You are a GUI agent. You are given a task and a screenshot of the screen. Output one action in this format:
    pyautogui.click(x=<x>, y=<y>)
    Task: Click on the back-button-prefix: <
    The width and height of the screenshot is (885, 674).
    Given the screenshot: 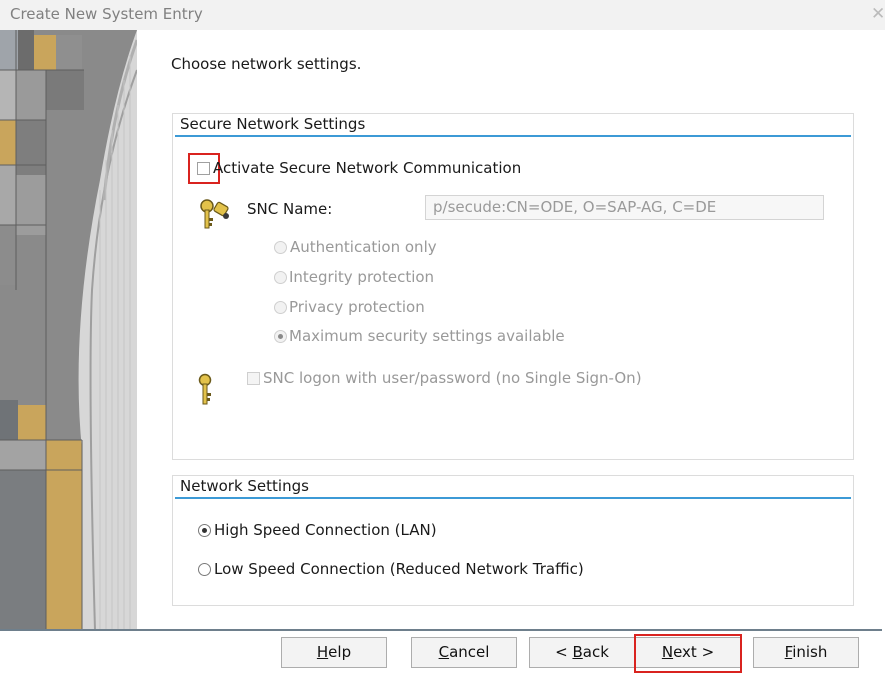 What is the action you would take?
    pyautogui.click(x=564, y=652)
    